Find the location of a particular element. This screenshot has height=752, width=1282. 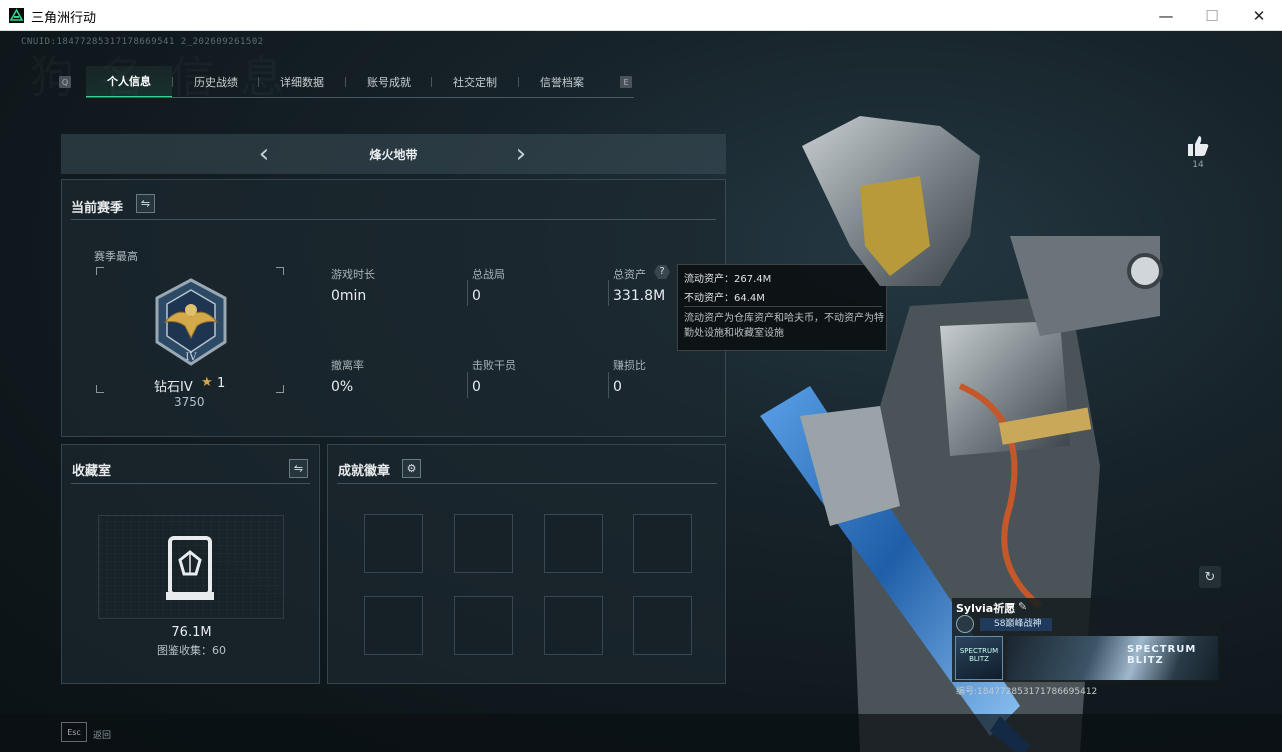

like-count: 14 is located at coordinates (1198, 165).